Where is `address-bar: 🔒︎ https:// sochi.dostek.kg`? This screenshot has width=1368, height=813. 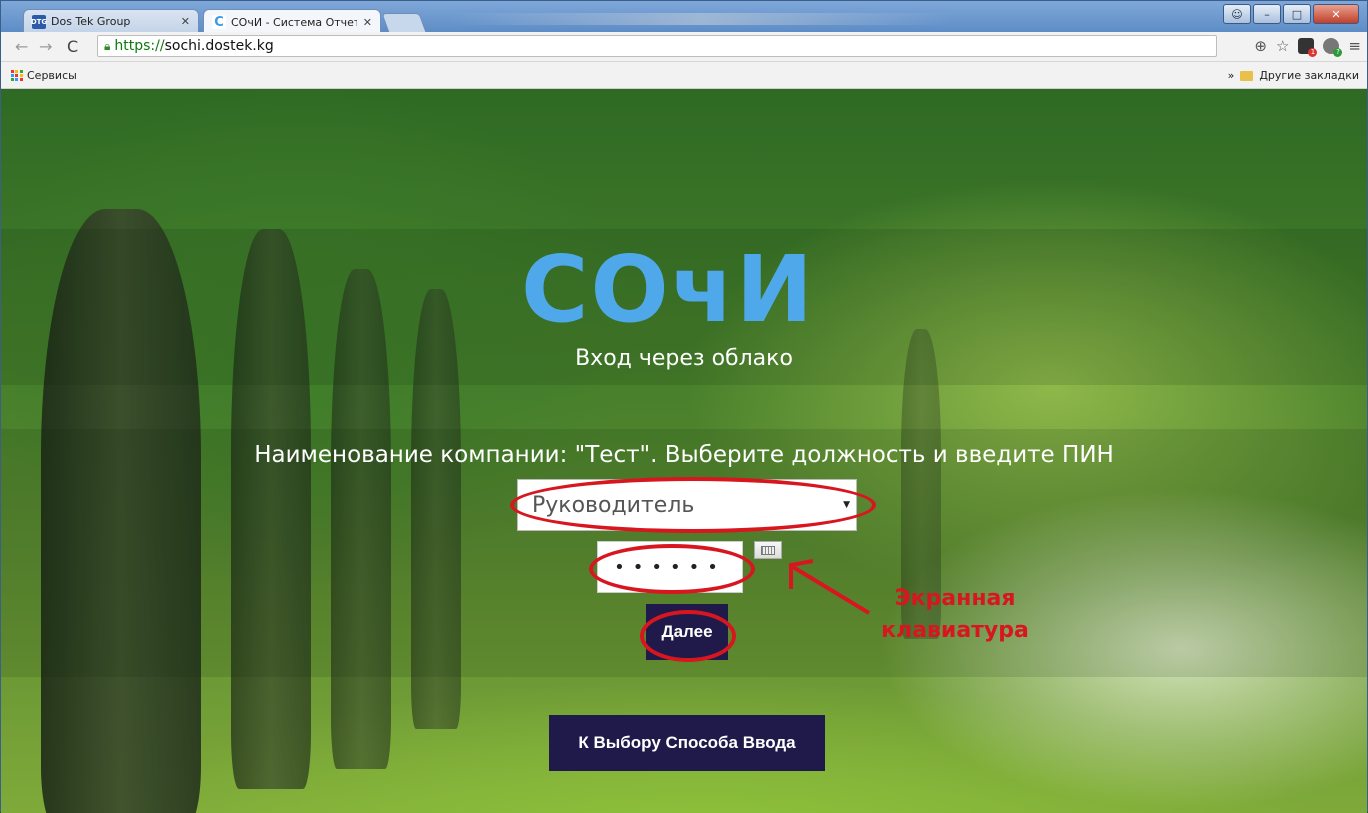 address-bar: 🔒︎ https:// sochi.dostek.kg is located at coordinates (657, 46).